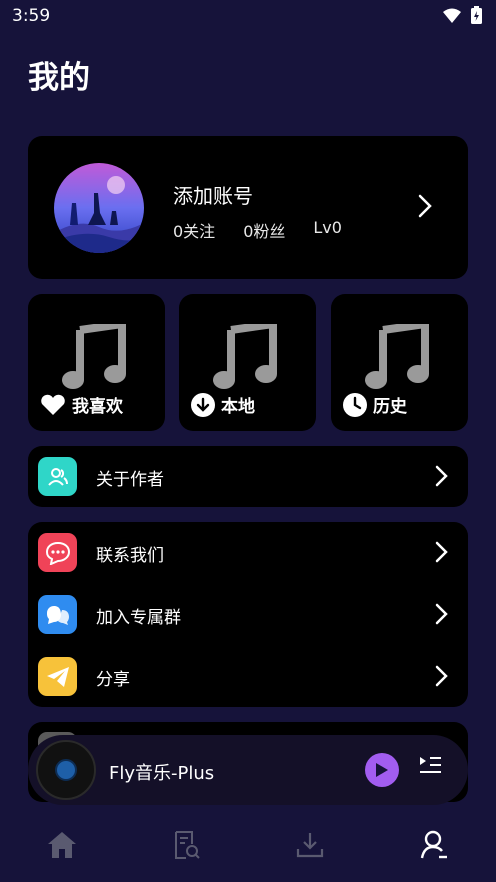 The height and width of the screenshot is (882, 496). What do you see at coordinates (97, 407) in the screenshot?
I see `tile-favorites-label: 我喜欢` at bounding box center [97, 407].